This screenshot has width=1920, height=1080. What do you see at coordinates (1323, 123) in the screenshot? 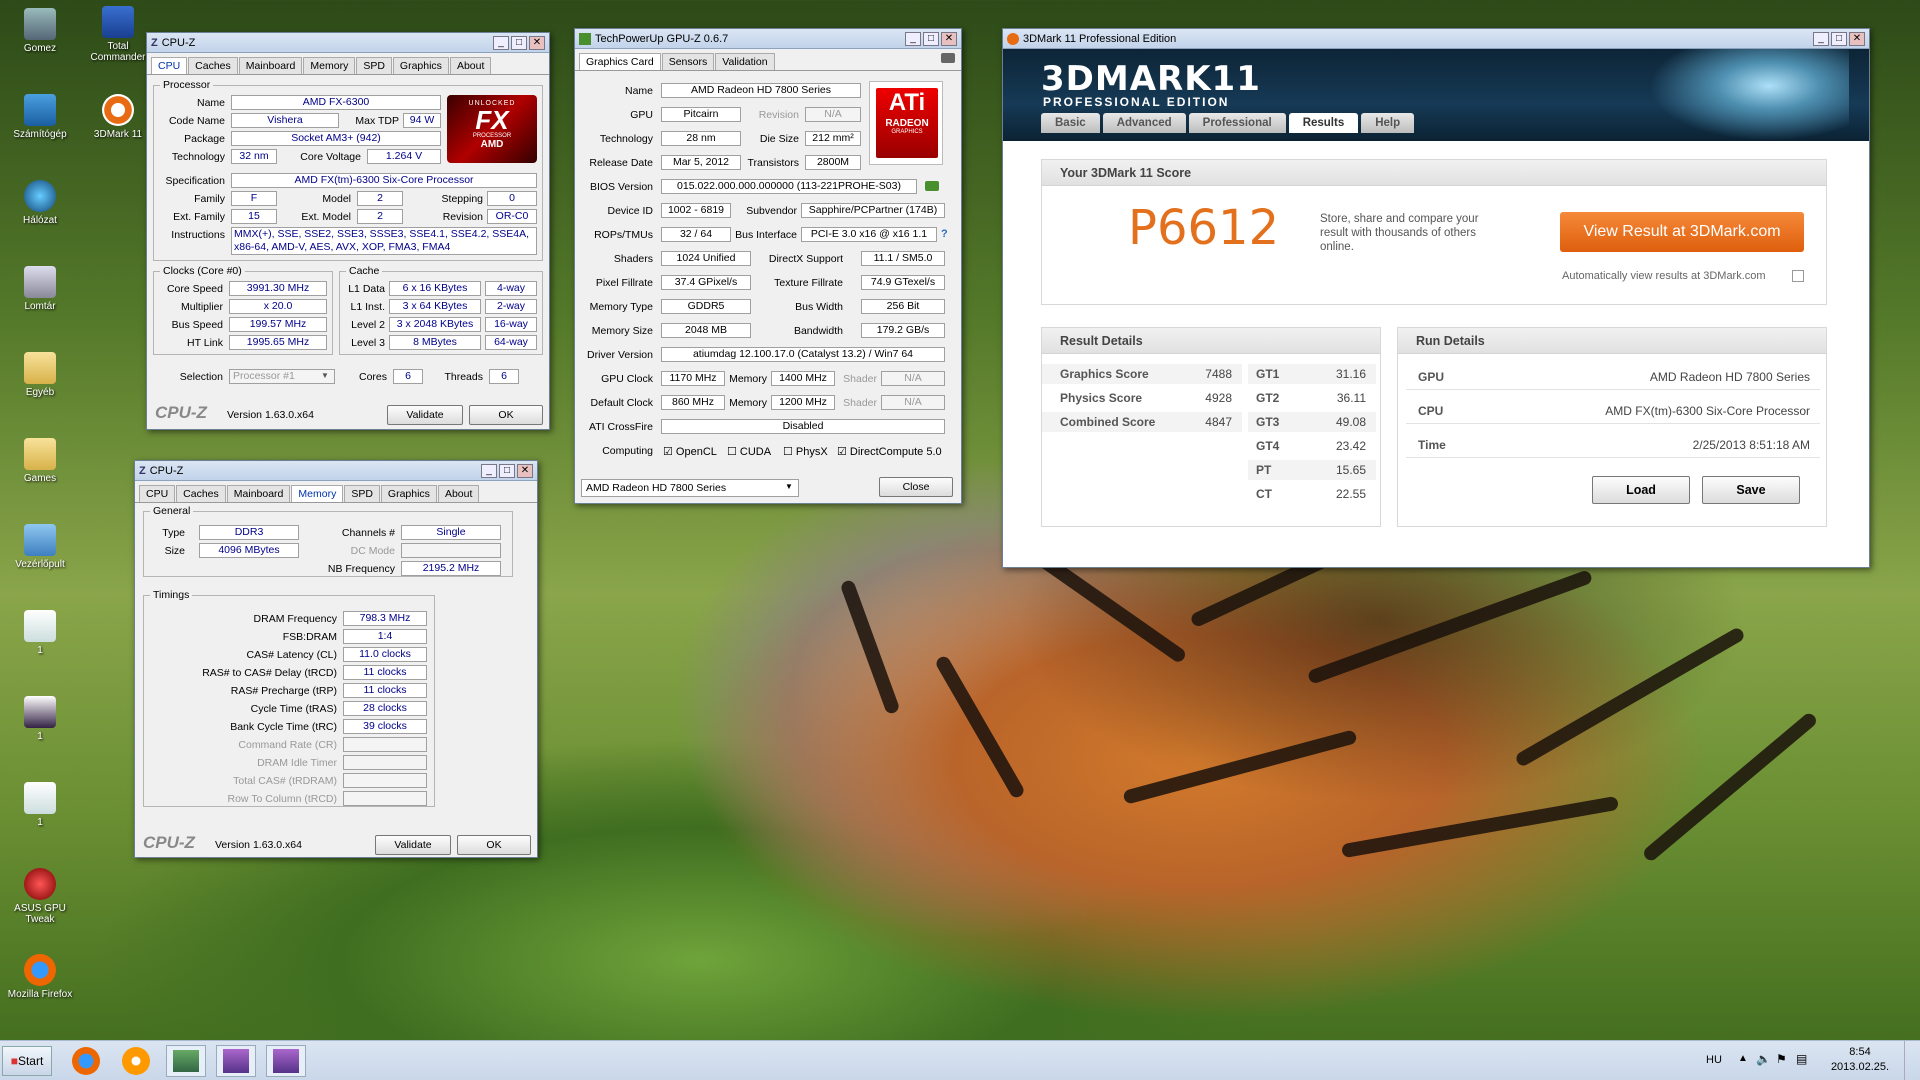
I see `tab-results: Results` at bounding box center [1323, 123].